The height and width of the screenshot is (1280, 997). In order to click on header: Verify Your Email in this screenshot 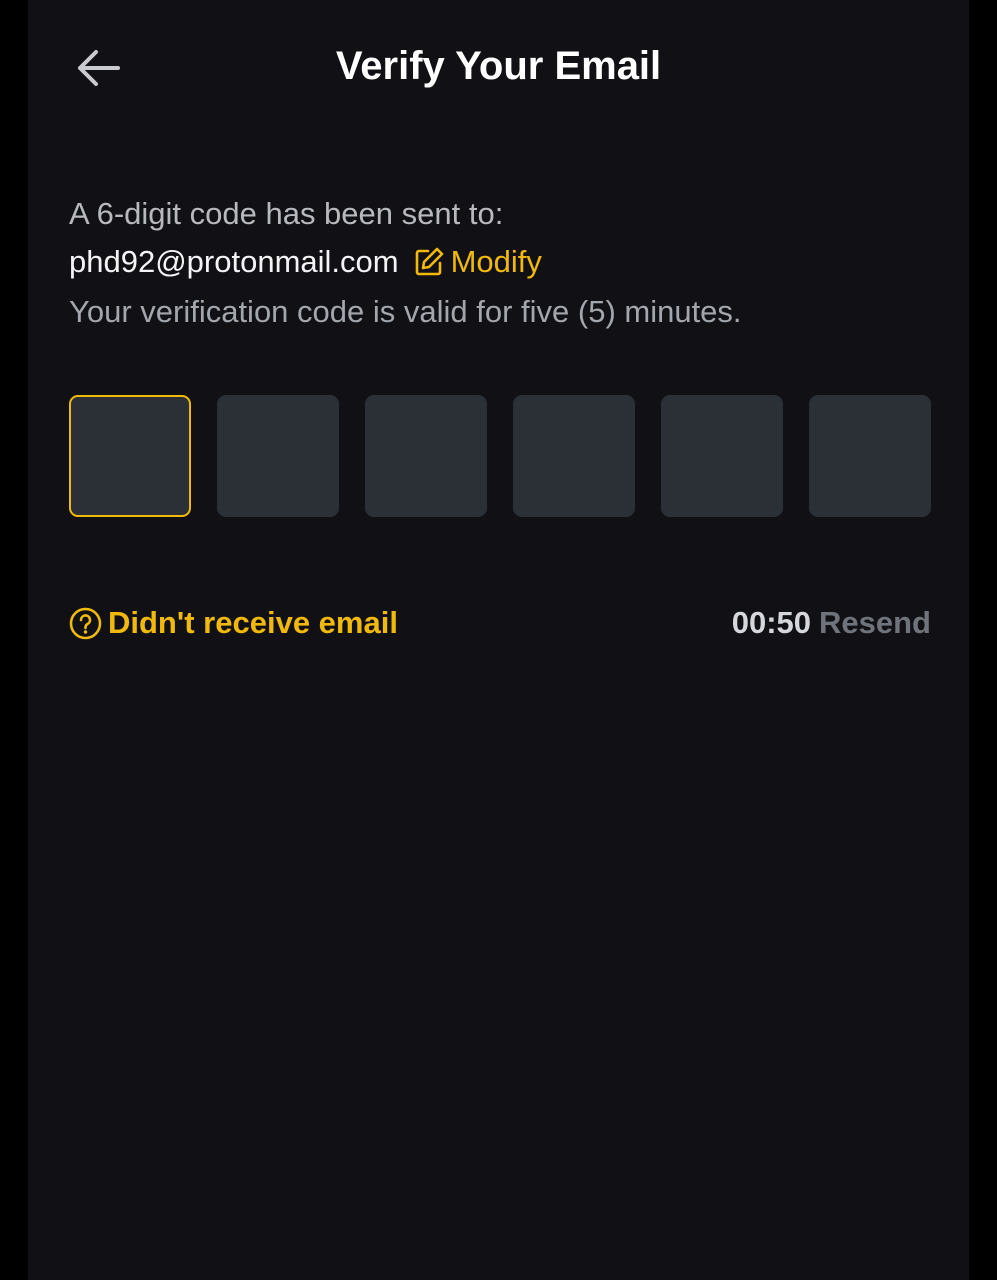, I will do `click(498, 67)`.